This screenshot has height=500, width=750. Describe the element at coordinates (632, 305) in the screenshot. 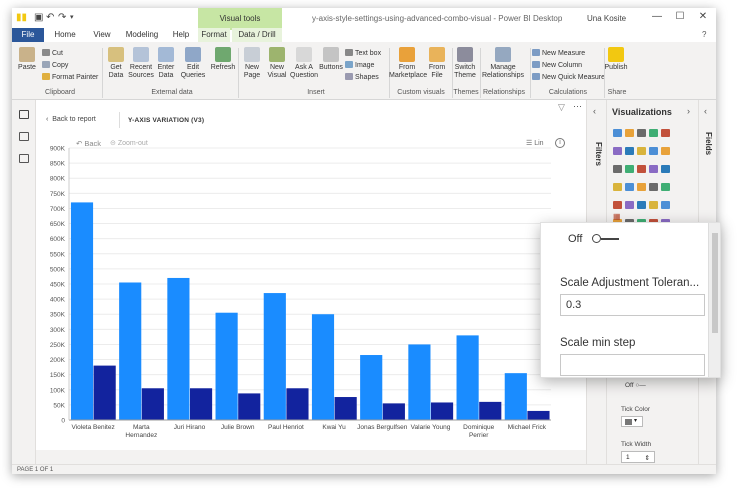

I see `scale-tolerance-input: 0.3` at that location.